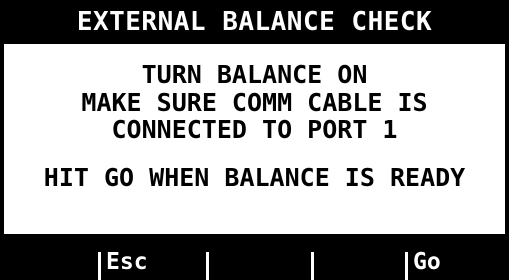  What do you see at coordinates (427, 262) in the screenshot?
I see `go-softkey-label: Go` at bounding box center [427, 262].